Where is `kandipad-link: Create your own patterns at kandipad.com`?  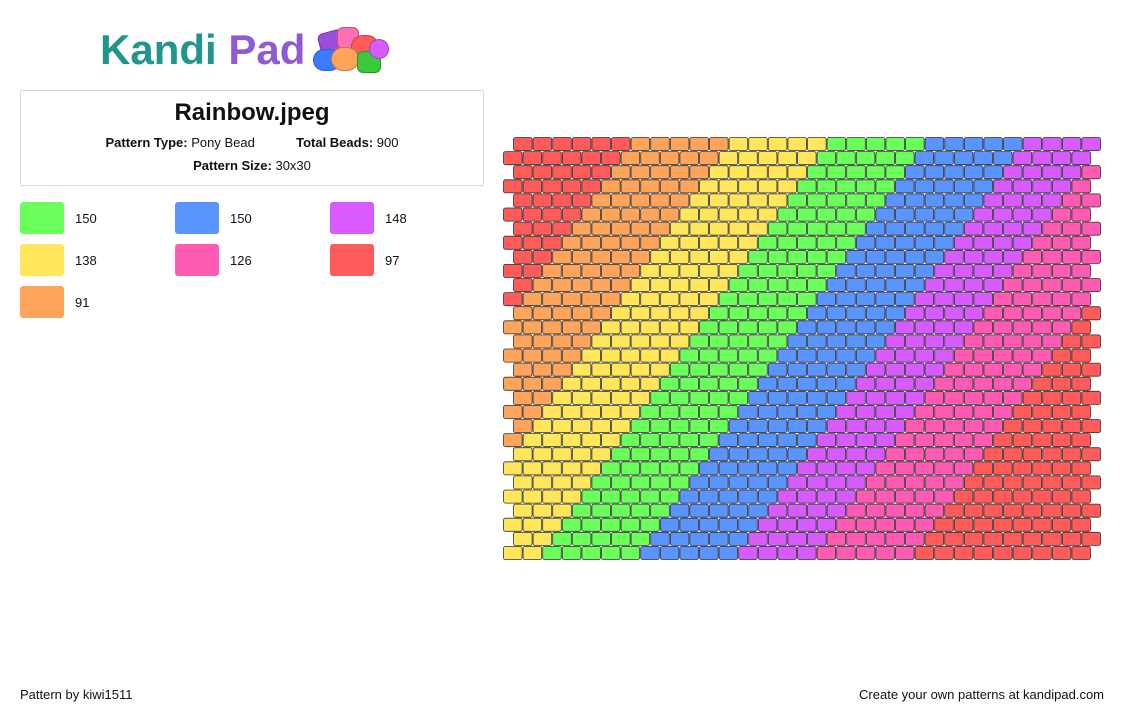
kandipad-link: Create your own patterns at kandipad.com is located at coordinates (981, 694).